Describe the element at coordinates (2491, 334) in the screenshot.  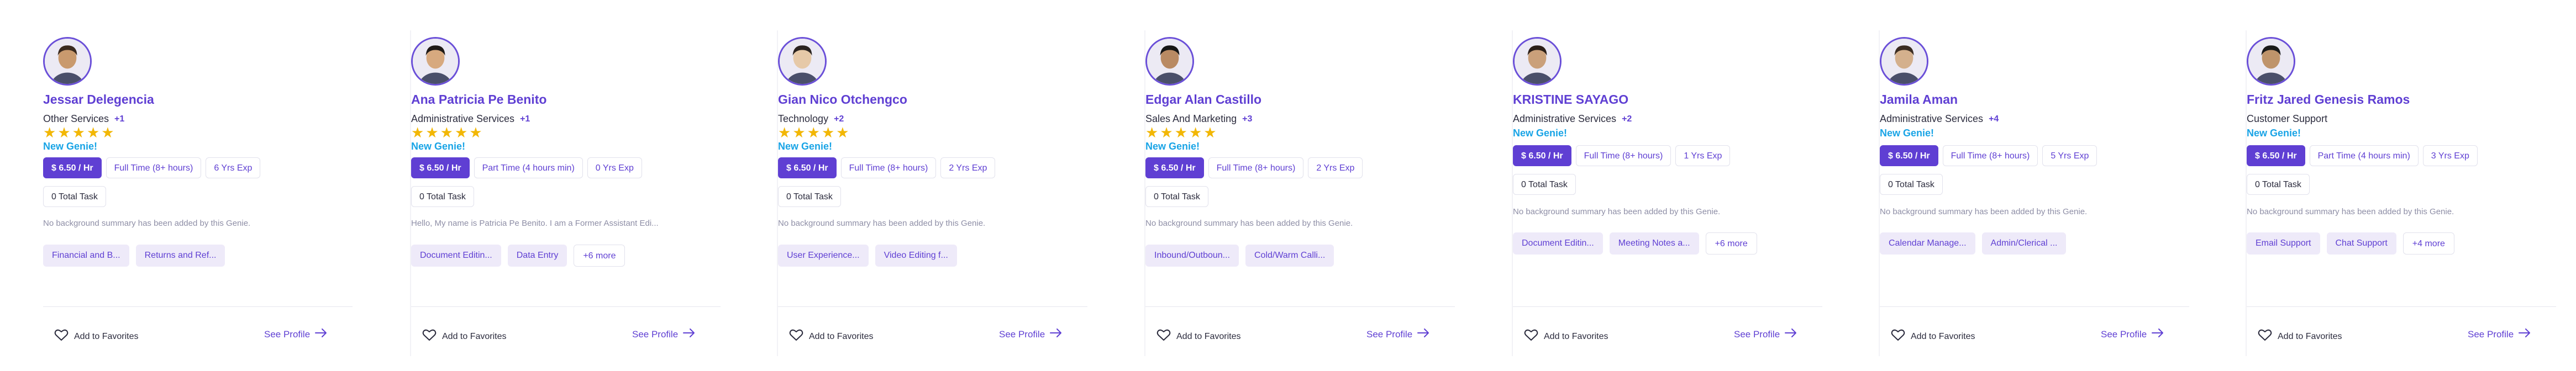
I see `see-profile-label: See Profile` at that location.